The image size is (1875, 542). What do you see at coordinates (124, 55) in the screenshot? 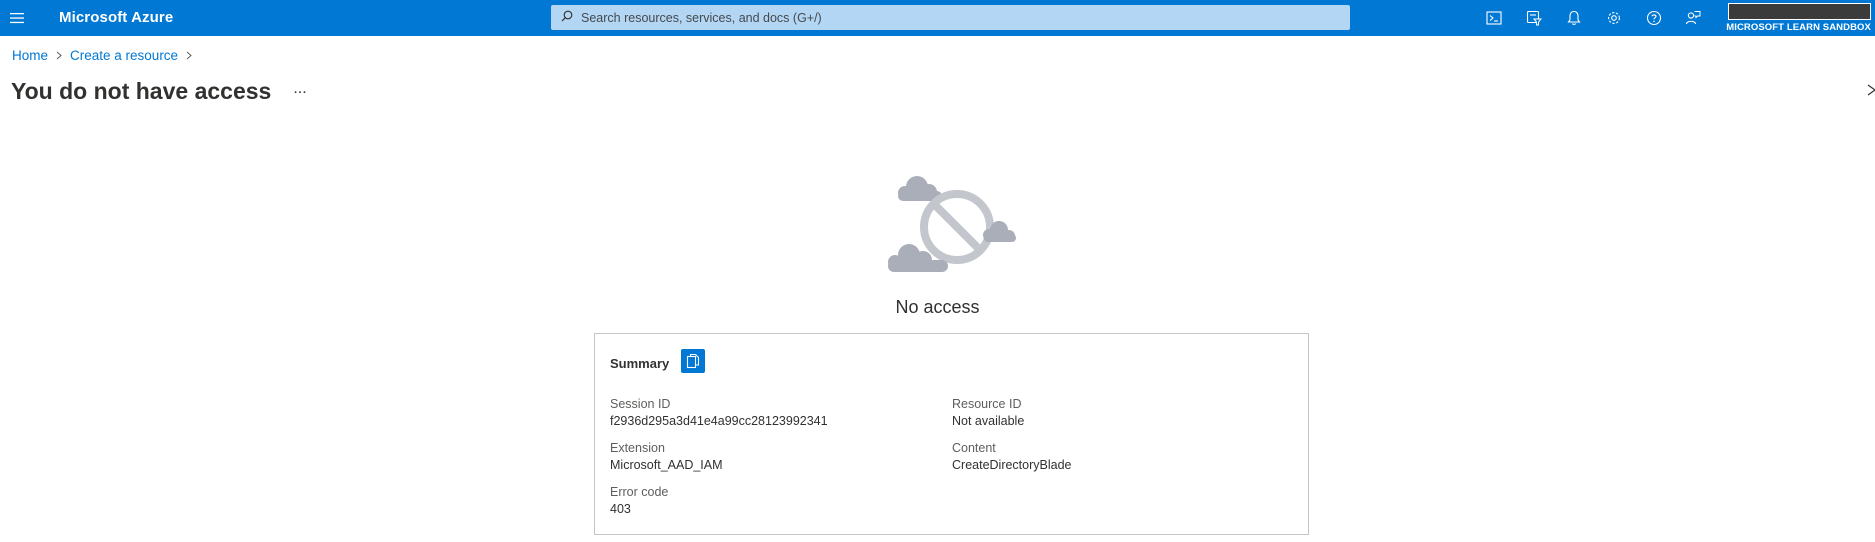
I see `breadcrumb-create-resource-link: Create a resource` at bounding box center [124, 55].